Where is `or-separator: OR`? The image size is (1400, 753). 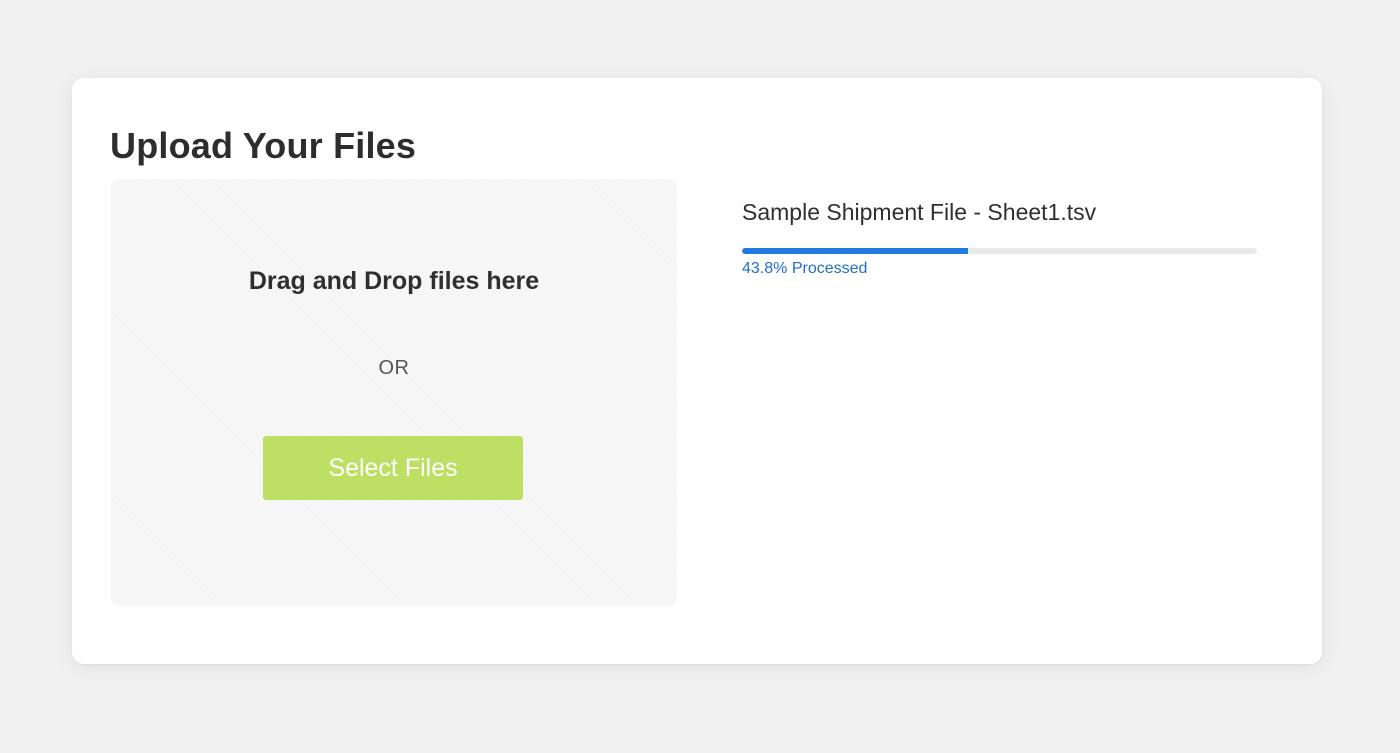
or-separator: OR is located at coordinates (394, 368).